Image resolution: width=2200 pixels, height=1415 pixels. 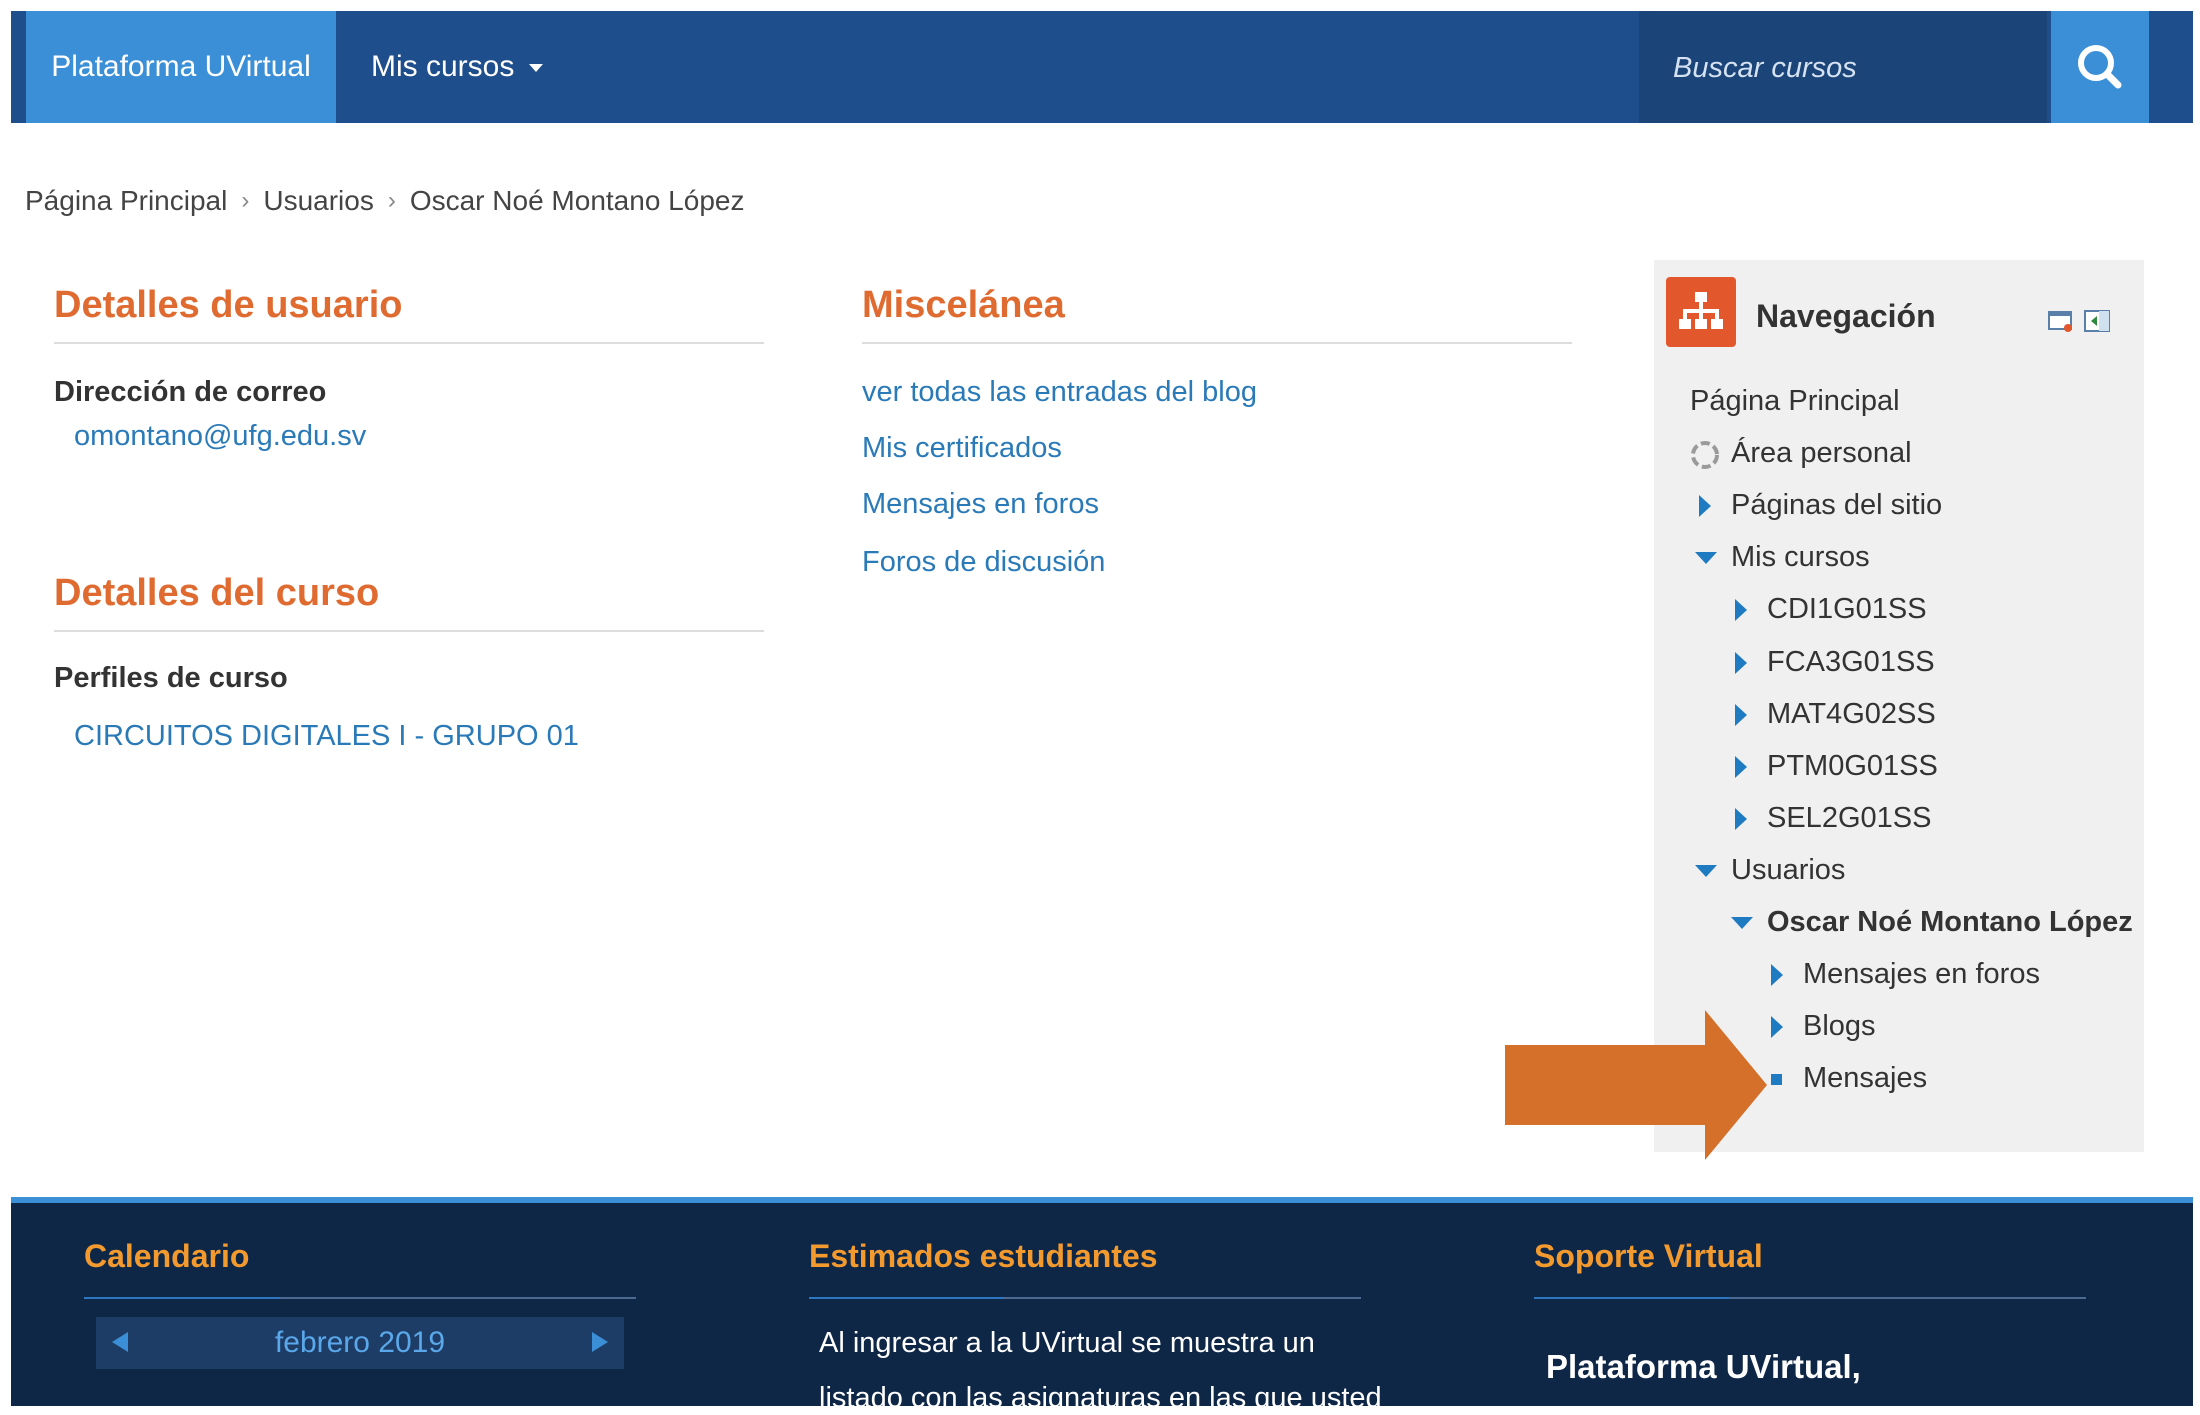 I want to click on support-title: Soporte Virtual, so click(x=1648, y=1256).